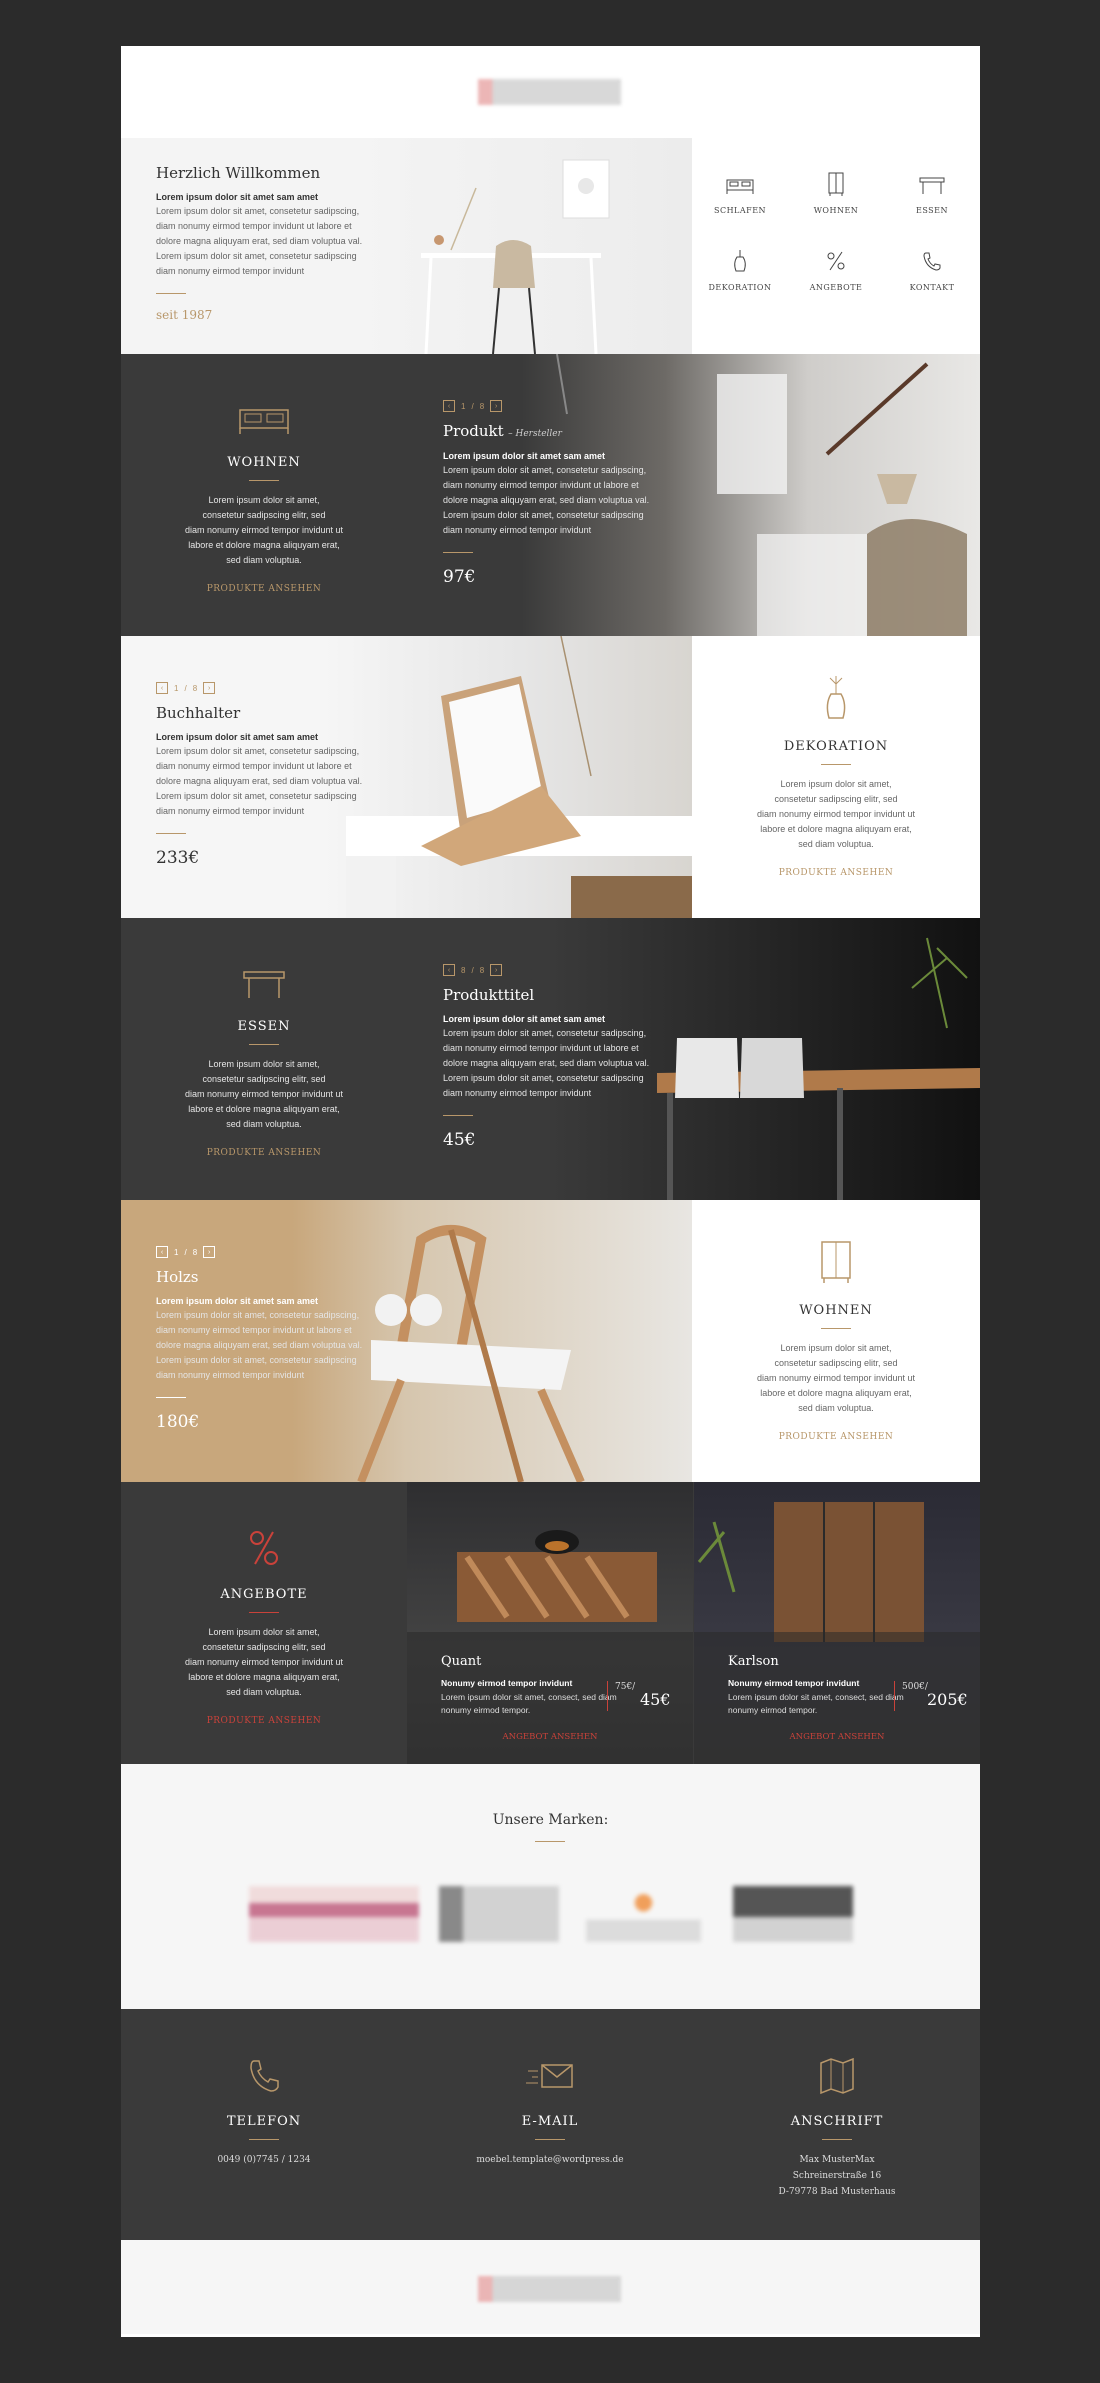 The width and height of the screenshot is (1100, 2383). What do you see at coordinates (932, 270) in the screenshot?
I see `nav-item-kontakt: KONTAKT` at bounding box center [932, 270].